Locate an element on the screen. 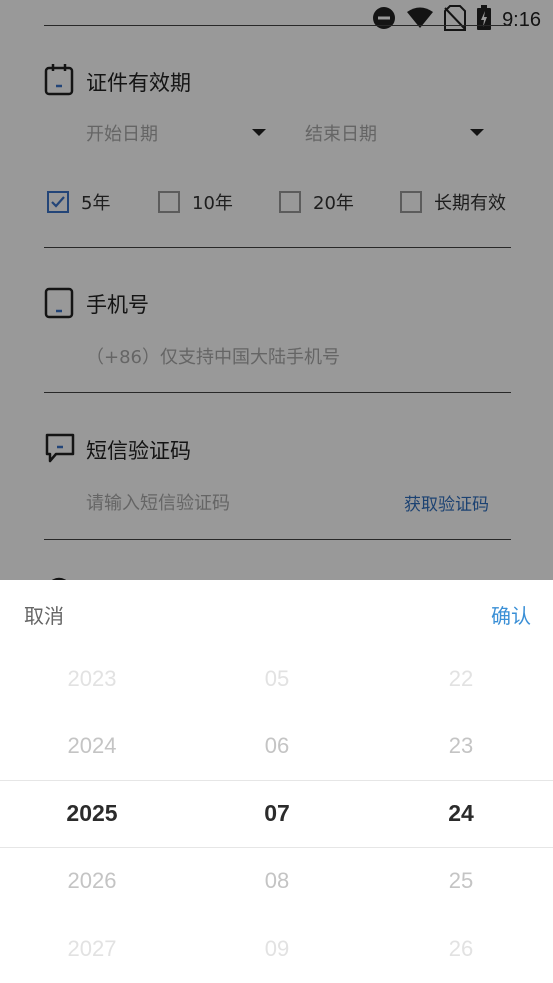 The height and width of the screenshot is (983, 553). year-option: 2024 is located at coordinates (92, 746).